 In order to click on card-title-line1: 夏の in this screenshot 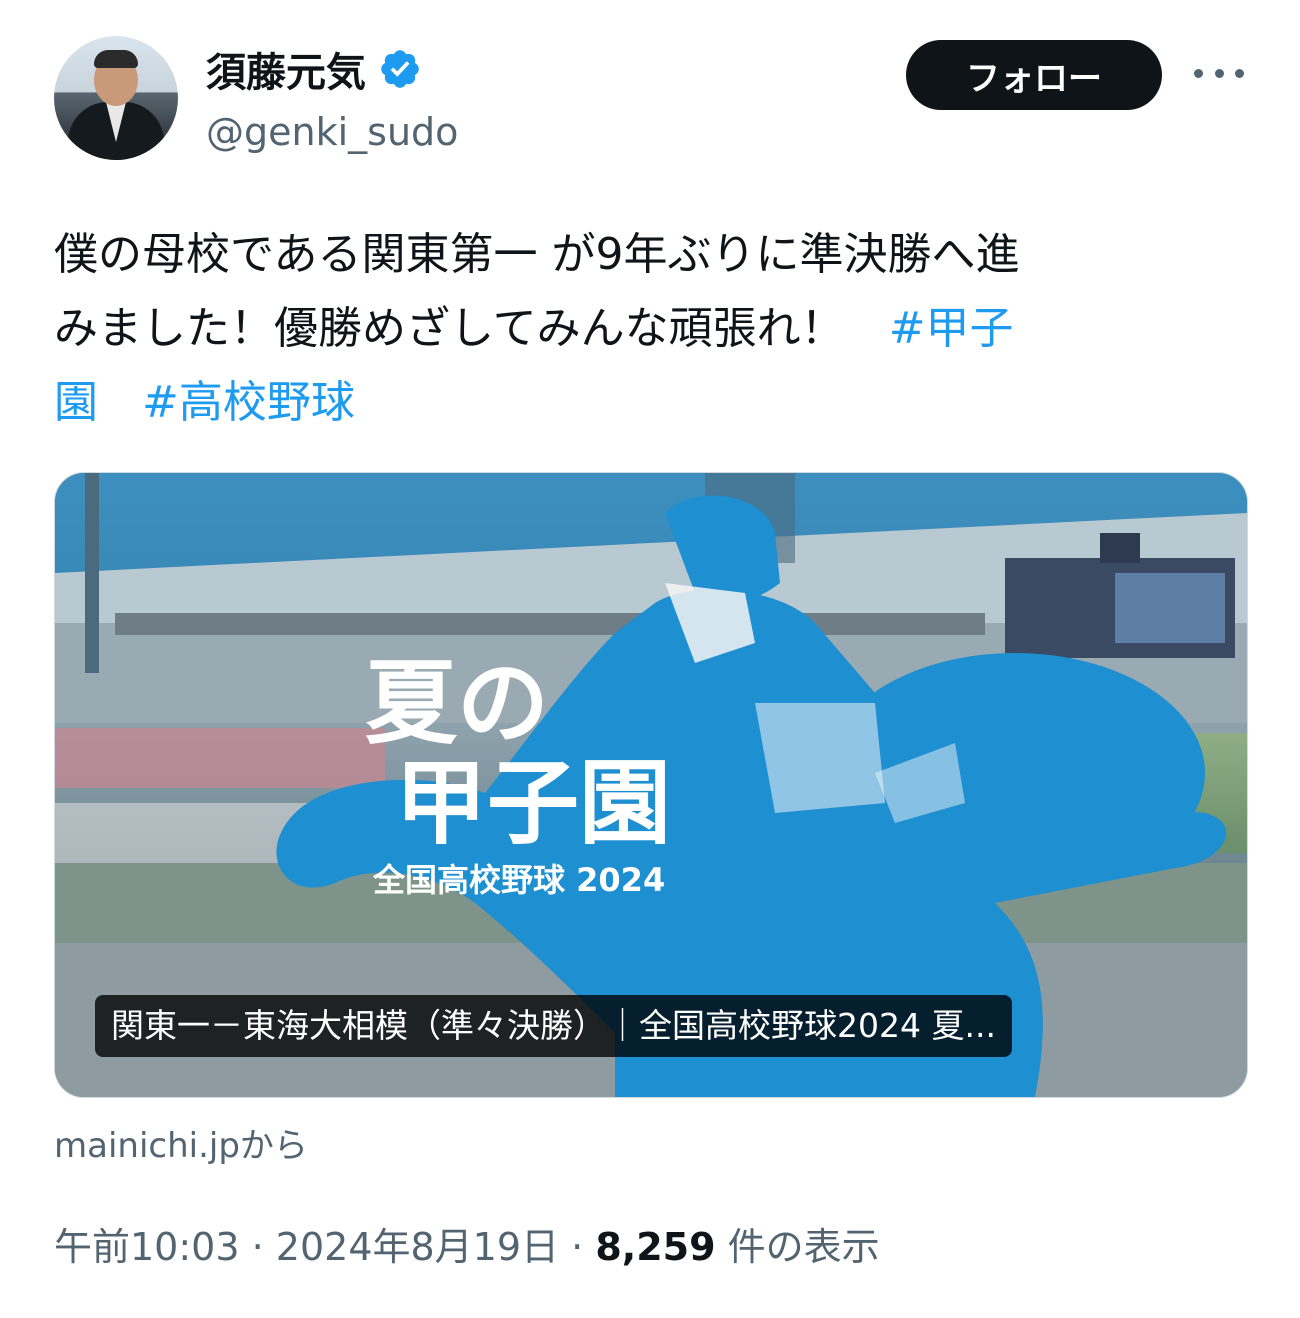, I will do `click(457, 703)`.